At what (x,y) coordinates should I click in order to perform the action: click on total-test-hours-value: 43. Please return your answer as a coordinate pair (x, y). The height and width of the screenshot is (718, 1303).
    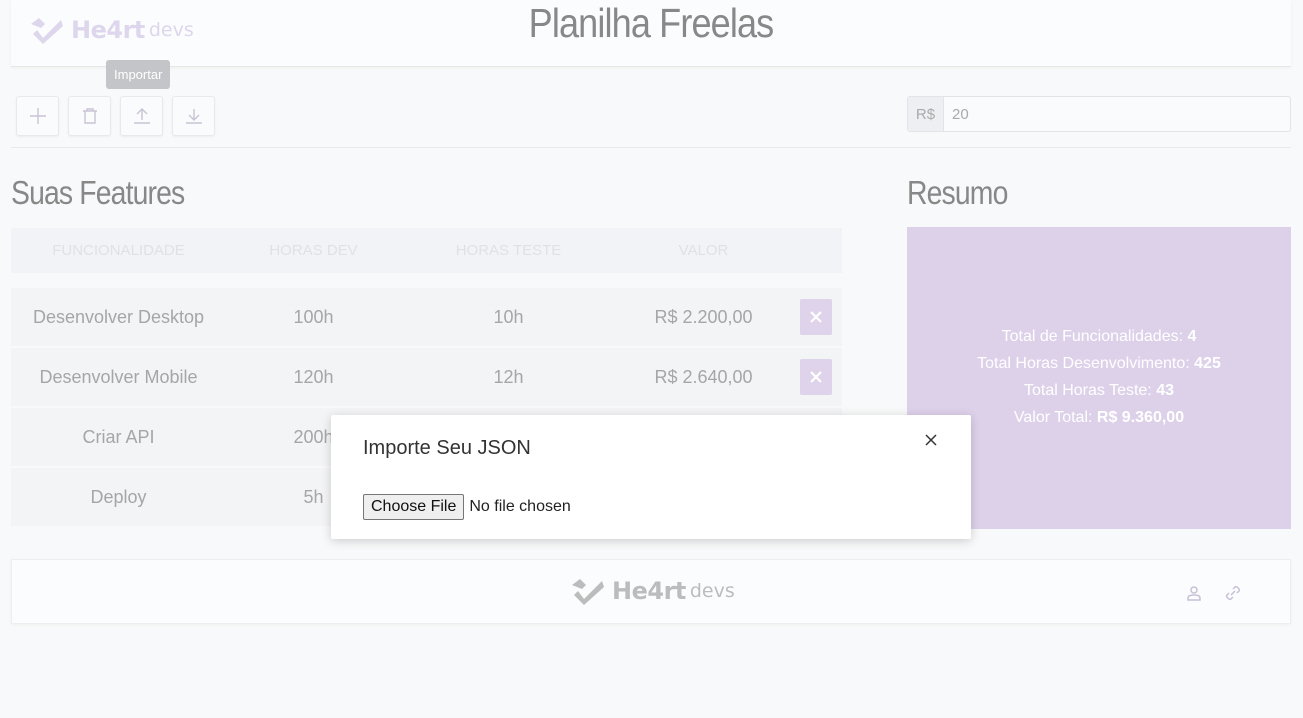
    Looking at the image, I should click on (1165, 390).